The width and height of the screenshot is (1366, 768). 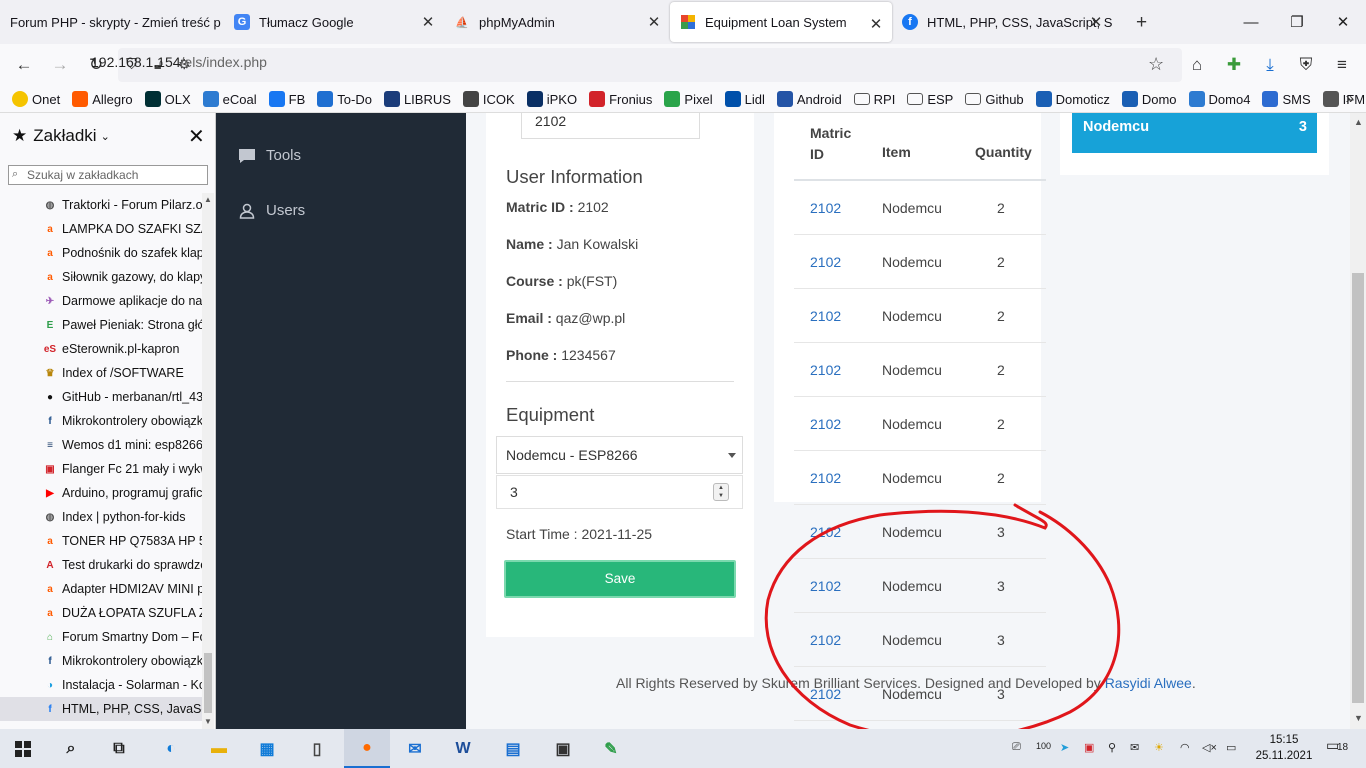 What do you see at coordinates (24, 65) in the screenshot?
I see `back-icon: ←` at bounding box center [24, 65].